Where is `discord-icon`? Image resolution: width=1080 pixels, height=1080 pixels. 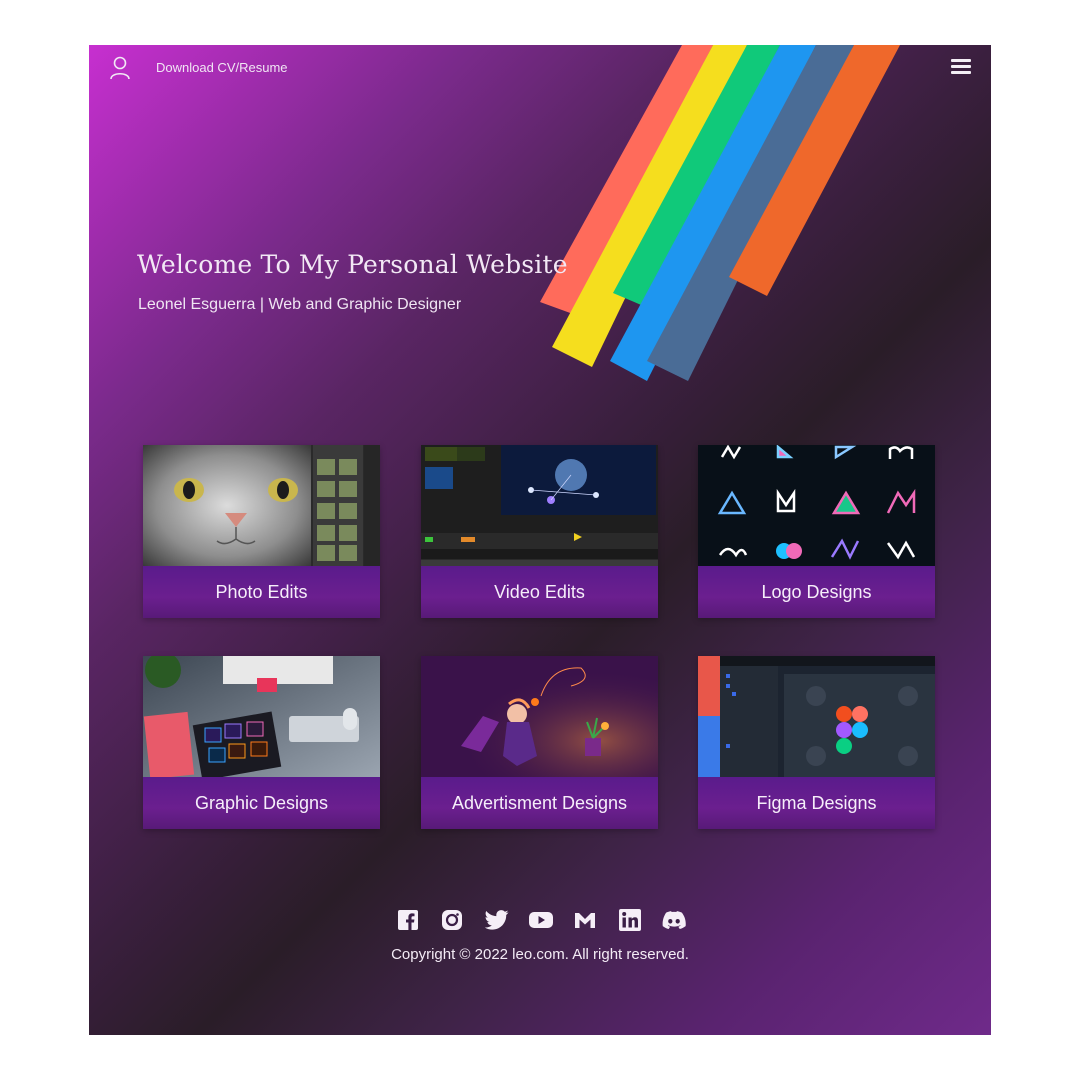 discord-icon is located at coordinates (674, 920).